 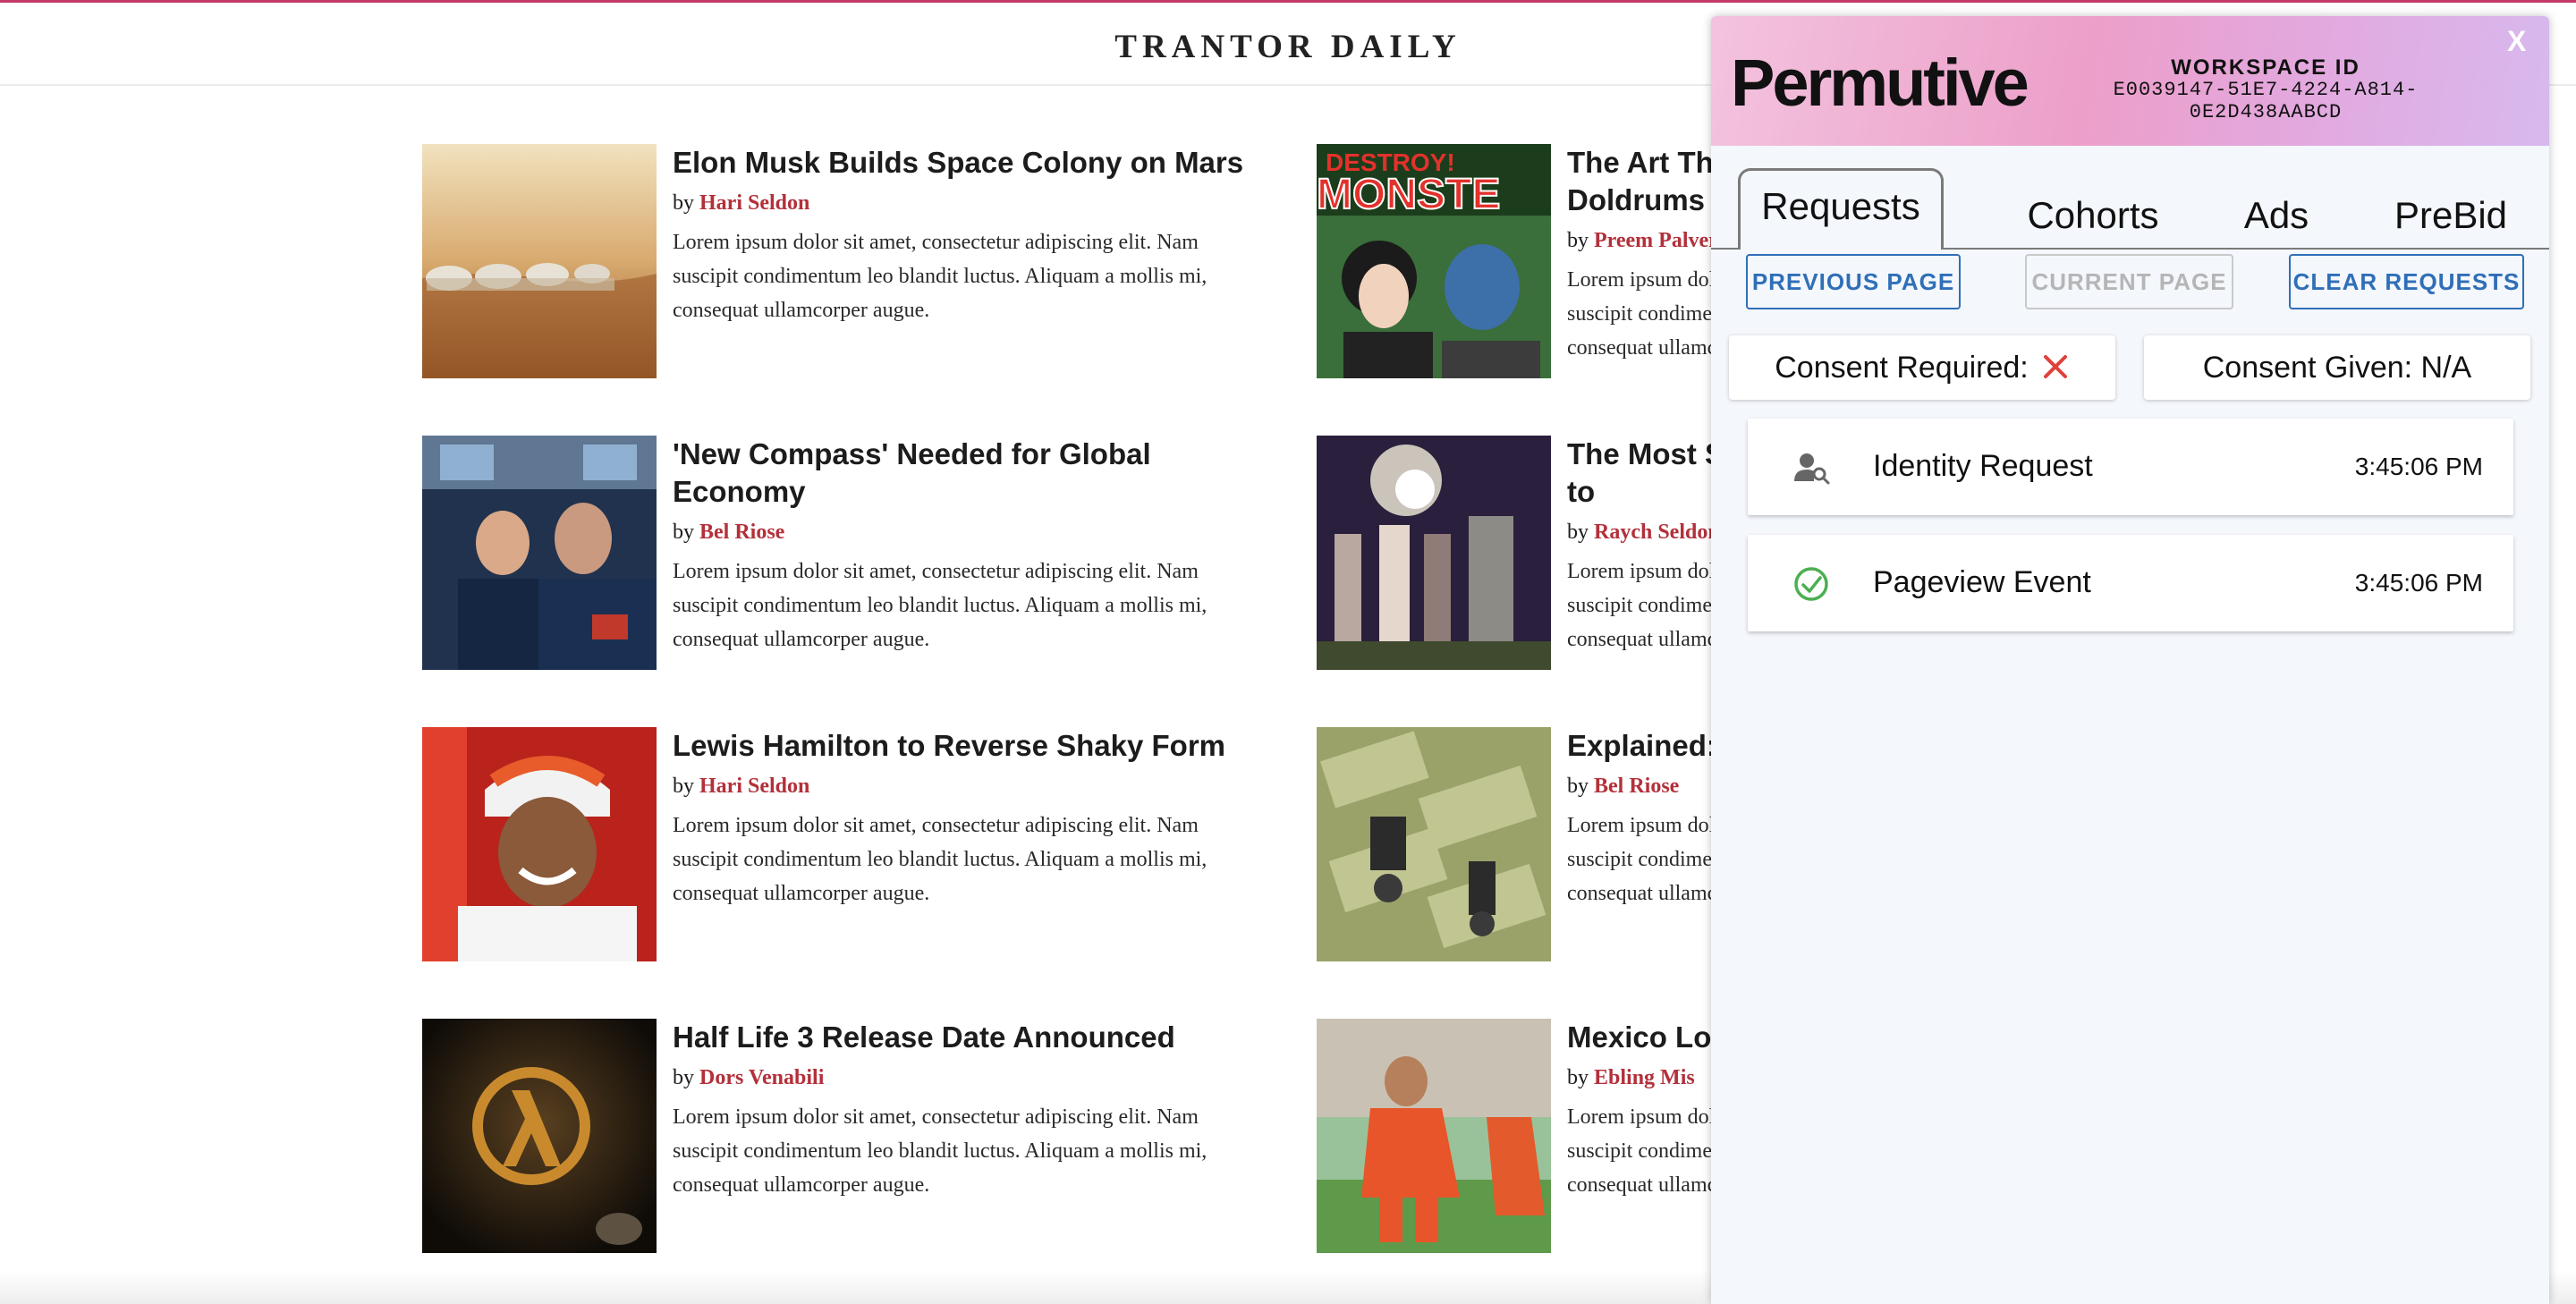 What do you see at coordinates (1982, 582) in the screenshot?
I see `request-name: Pageview Event` at bounding box center [1982, 582].